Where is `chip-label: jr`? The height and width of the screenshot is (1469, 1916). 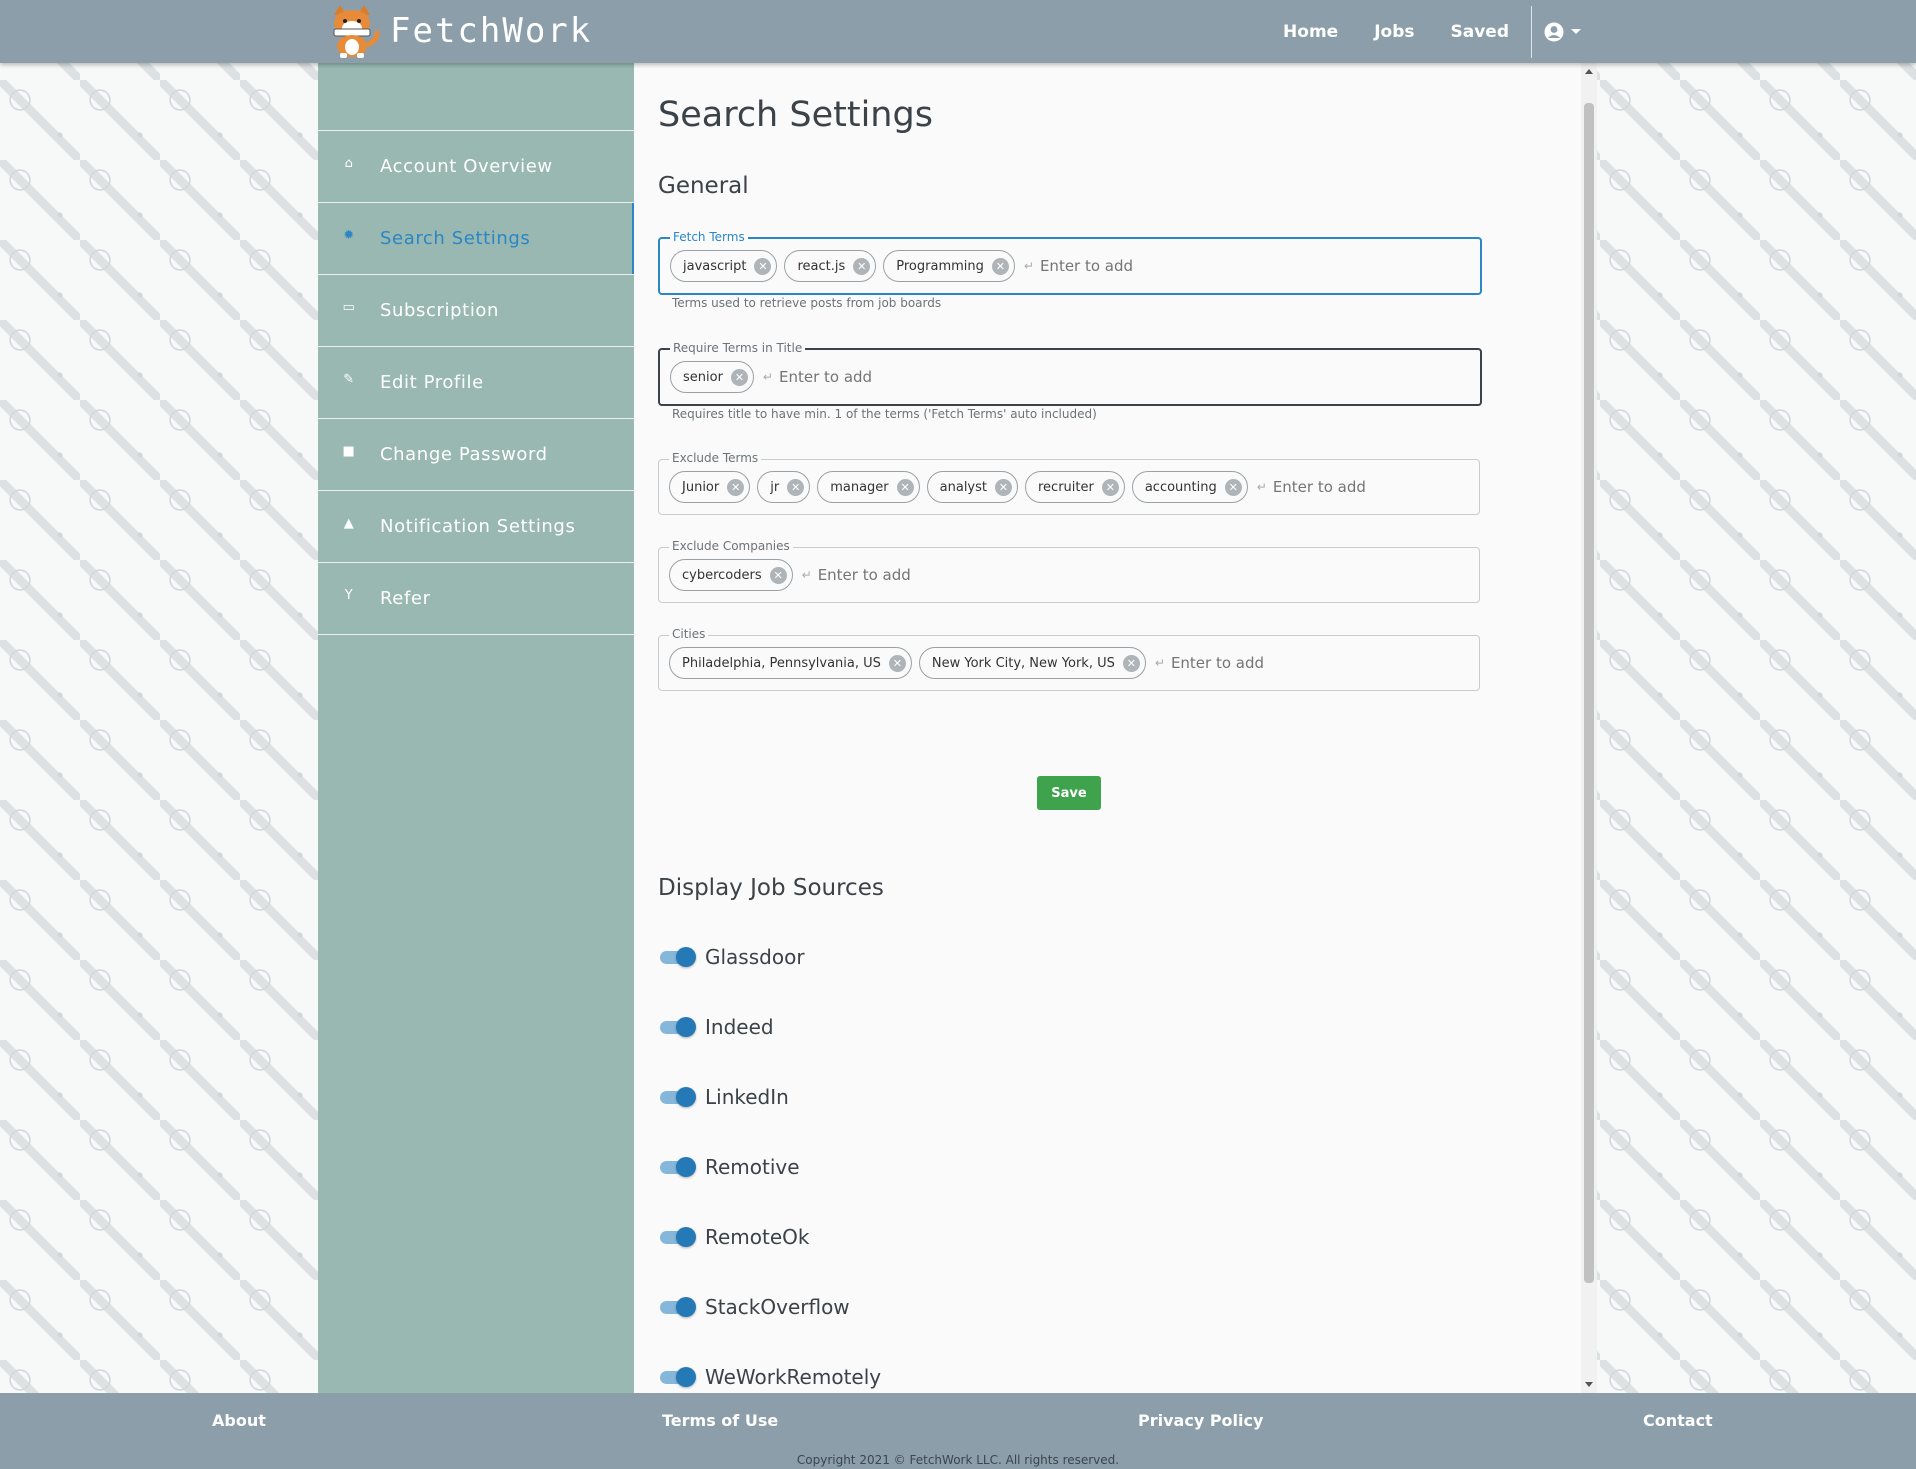 chip-label: jr is located at coordinates (775, 487).